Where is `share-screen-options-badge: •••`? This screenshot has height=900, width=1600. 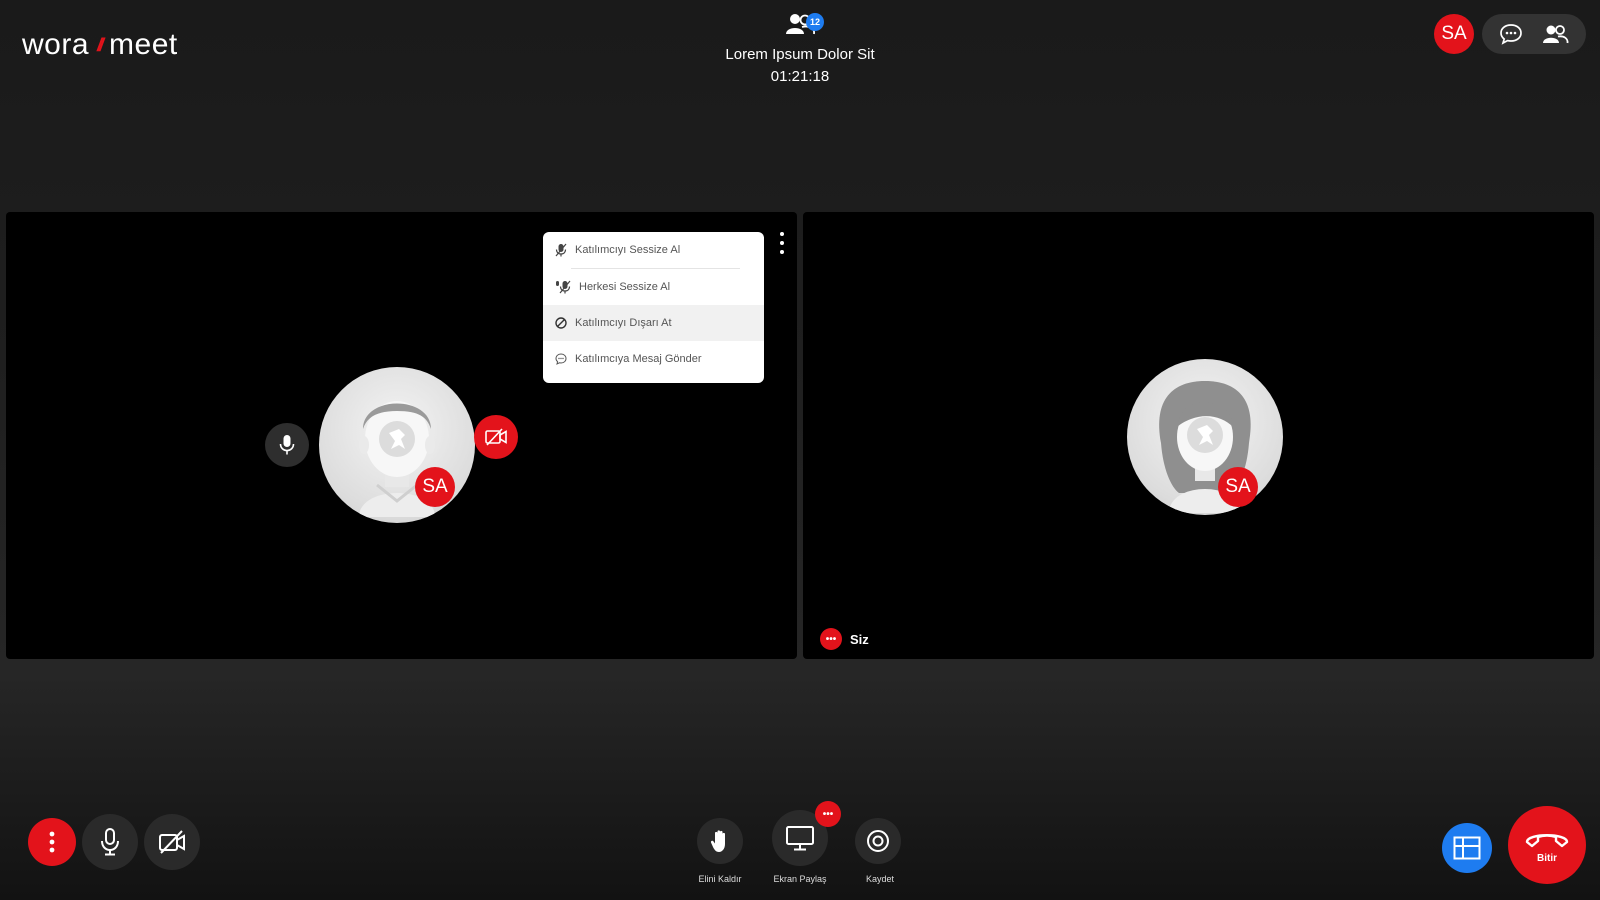 share-screen-options-badge: ••• is located at coordinates (828, 814).